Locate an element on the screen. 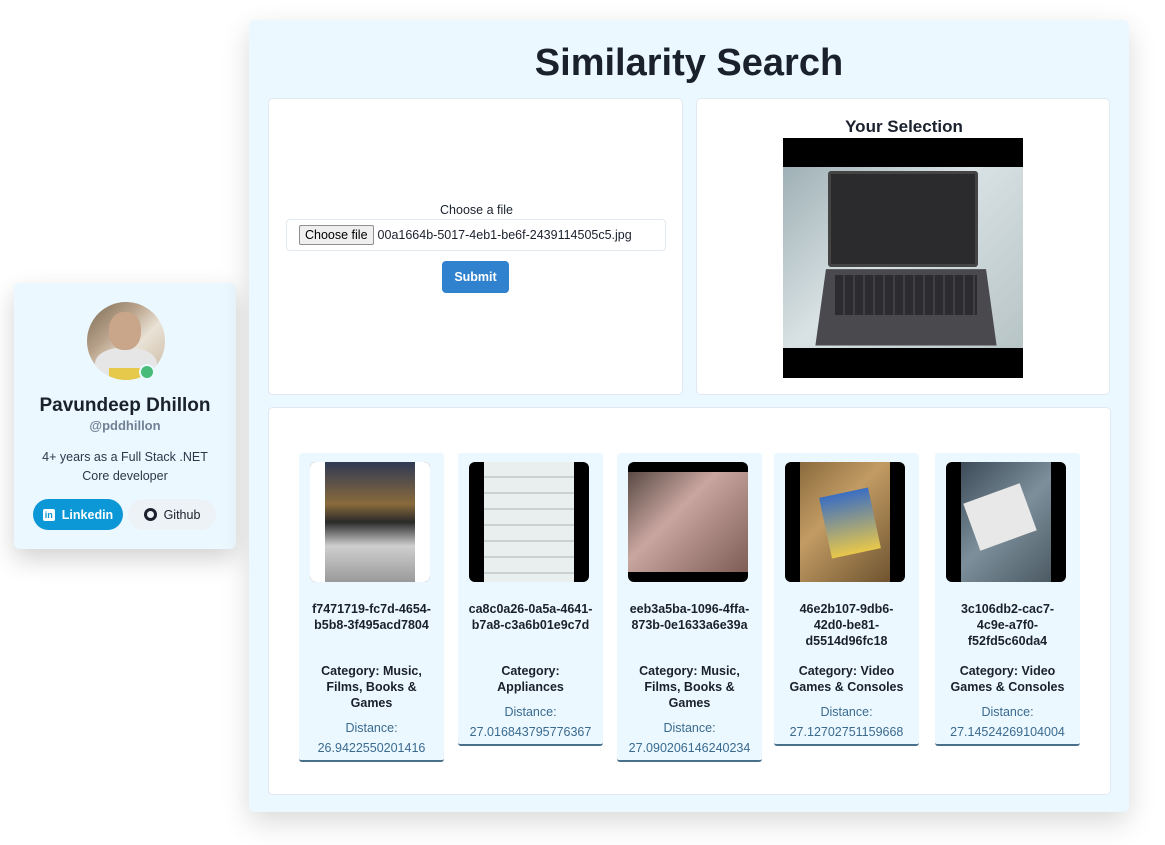 The width and height of the screenshot is (1165, 845). selection-panel: Your Selection is located at coordinates (903, 246).